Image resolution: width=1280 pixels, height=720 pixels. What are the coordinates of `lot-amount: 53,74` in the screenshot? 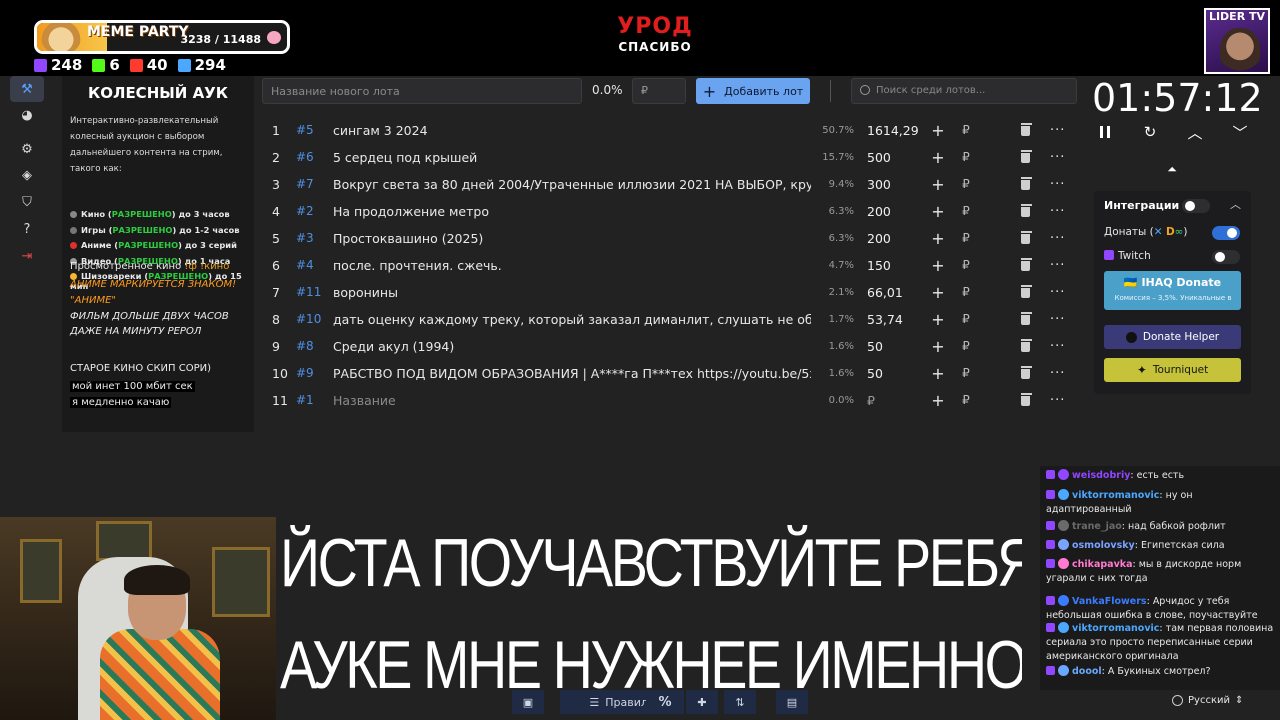 It's located at (897, 319).